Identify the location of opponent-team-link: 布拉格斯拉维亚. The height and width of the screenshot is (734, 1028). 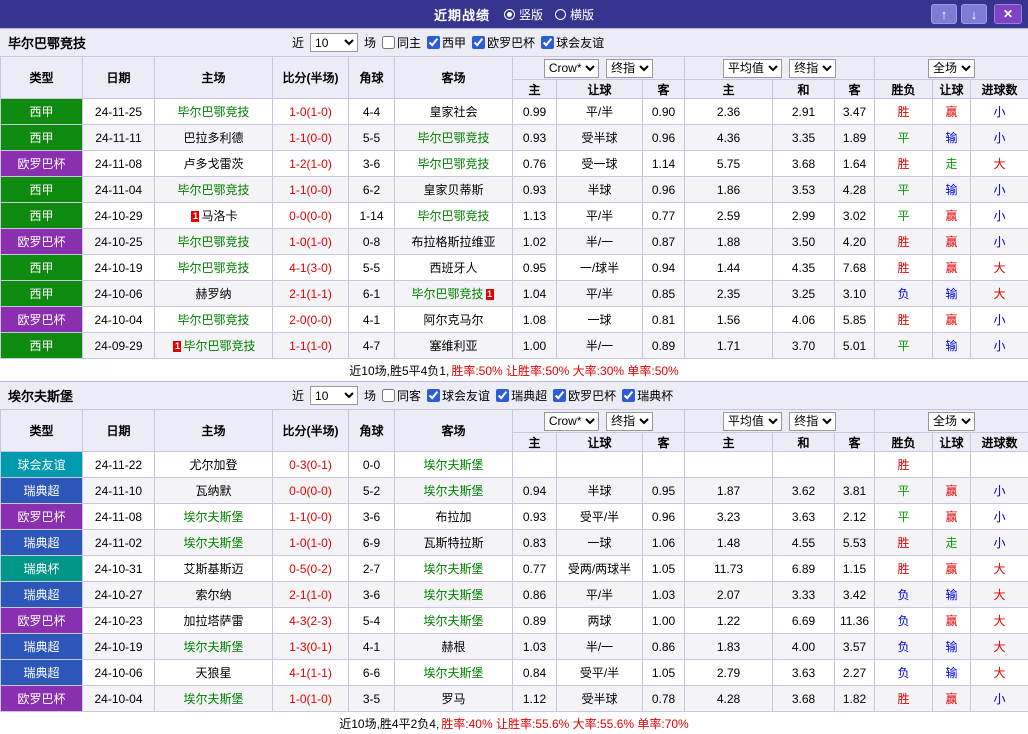
(453, 242).